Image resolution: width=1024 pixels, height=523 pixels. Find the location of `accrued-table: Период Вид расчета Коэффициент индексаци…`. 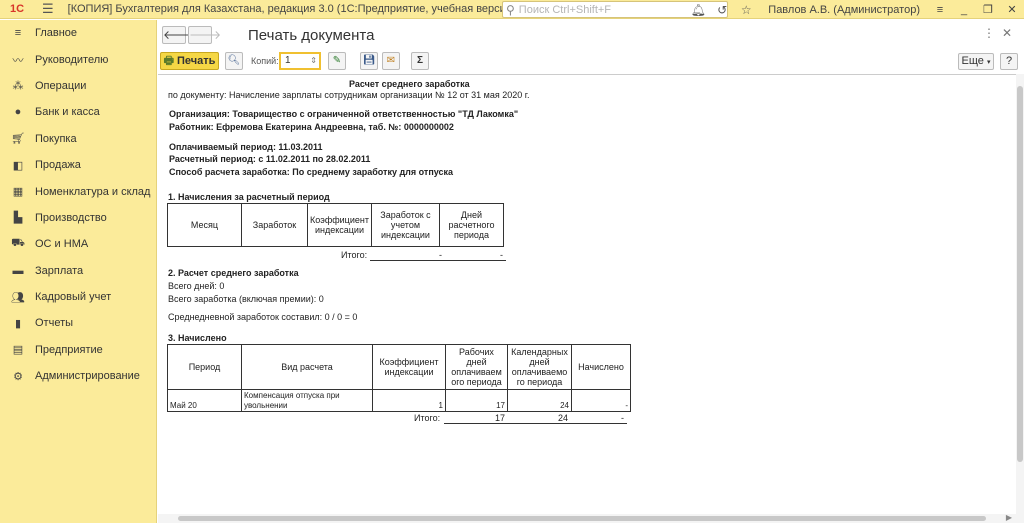

accrued-table: Период Вид расчета Коэффициент индексаци… is located at coordinates (399, 378).